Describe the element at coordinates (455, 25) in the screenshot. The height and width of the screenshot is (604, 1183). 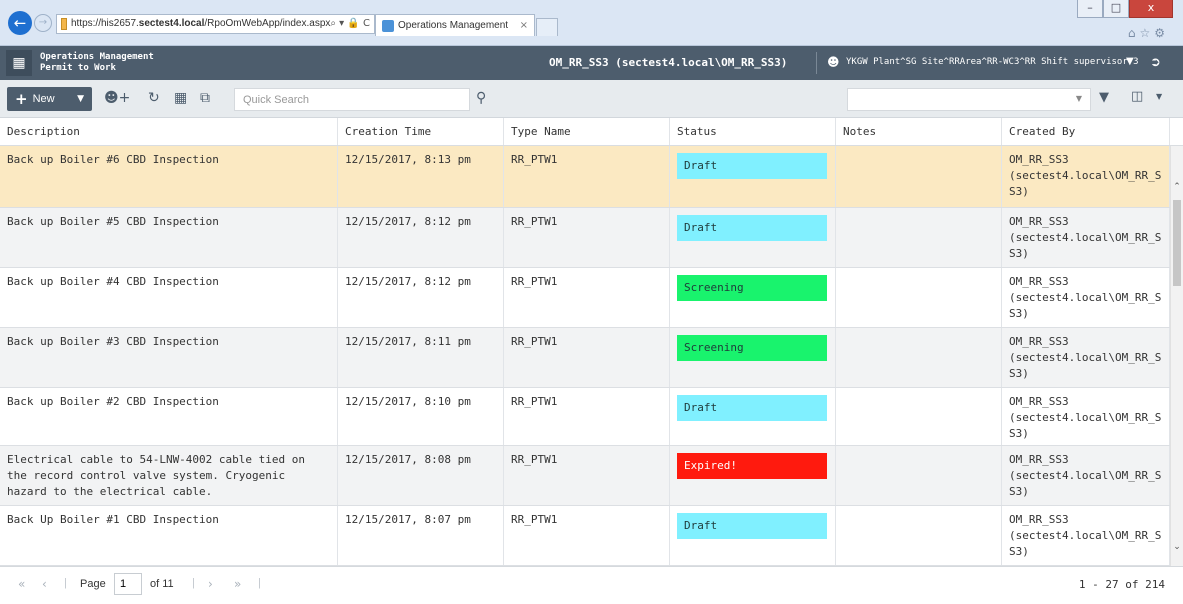
I see `browser-tab: Operations Management ×` at that location.